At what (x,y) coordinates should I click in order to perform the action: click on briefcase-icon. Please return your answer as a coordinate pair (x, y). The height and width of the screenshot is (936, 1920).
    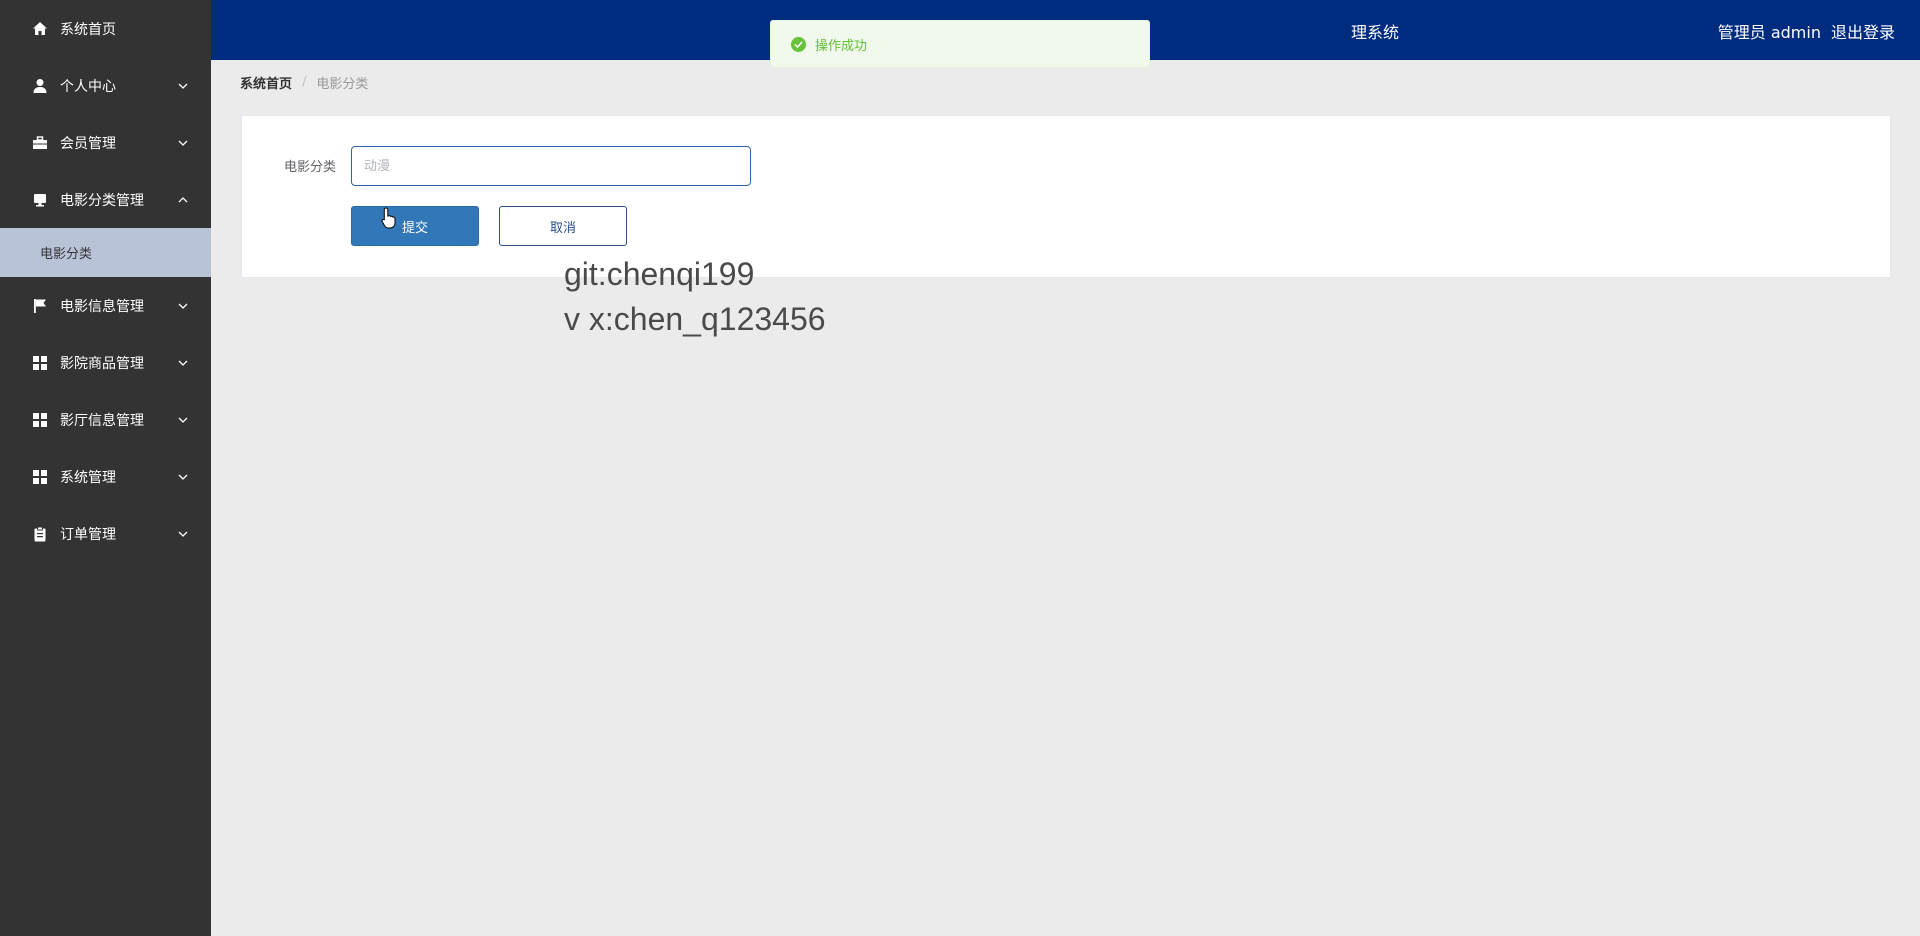
    Looking at the image, I should click on (40, 143).